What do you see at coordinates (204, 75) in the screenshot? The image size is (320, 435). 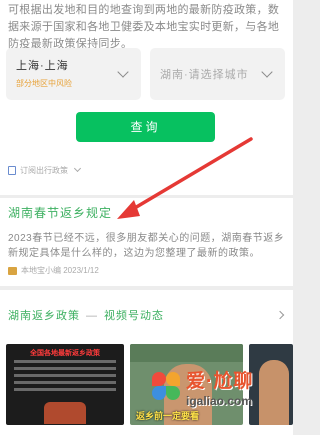 I see `destination-value: 湖南·请选择城市` at bounding box center [204, 75].